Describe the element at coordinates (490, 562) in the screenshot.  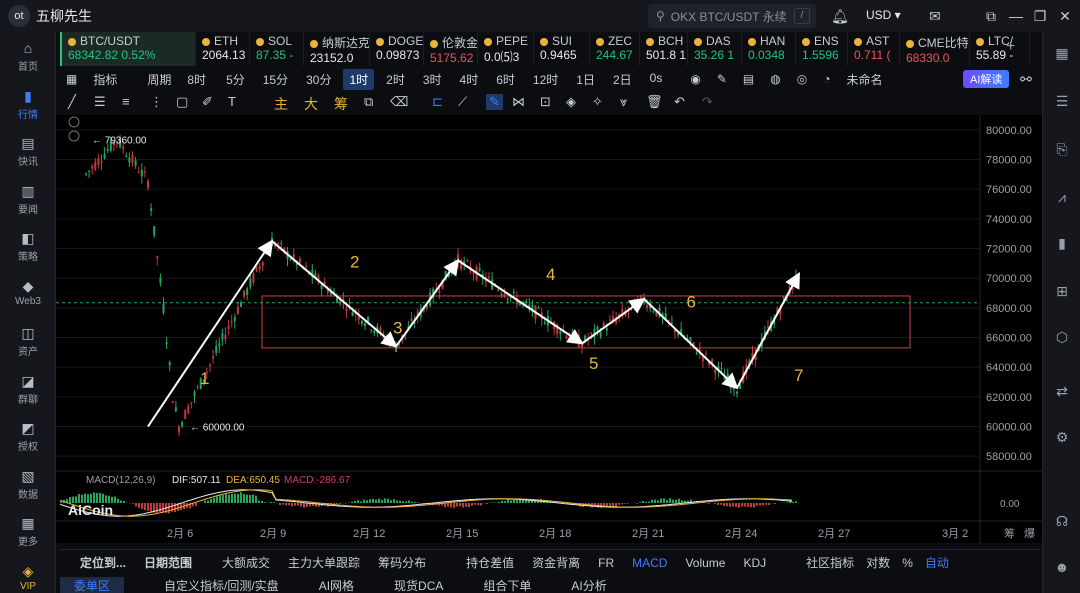
I see `indicator-tab-5: 持仓差值` at that location.